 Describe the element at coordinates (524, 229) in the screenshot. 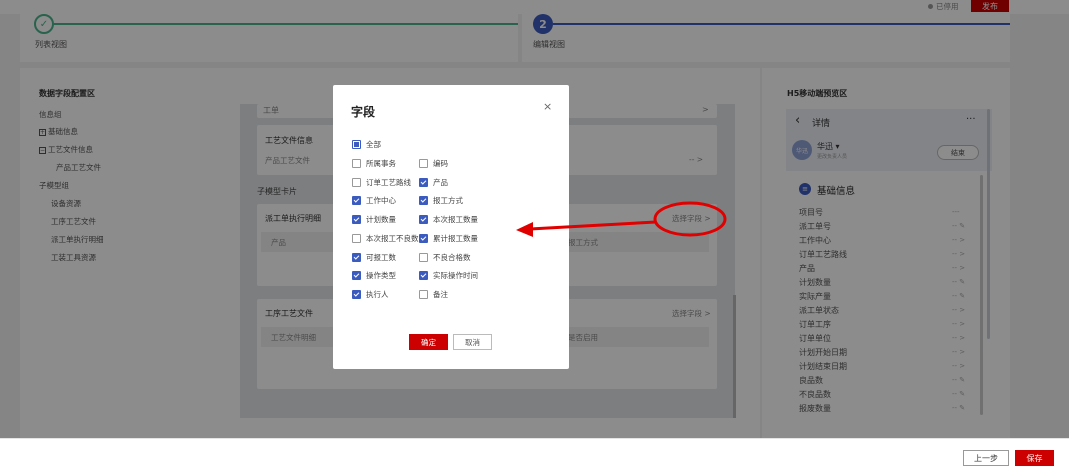

I see `annotation-arrow-head` at that location.